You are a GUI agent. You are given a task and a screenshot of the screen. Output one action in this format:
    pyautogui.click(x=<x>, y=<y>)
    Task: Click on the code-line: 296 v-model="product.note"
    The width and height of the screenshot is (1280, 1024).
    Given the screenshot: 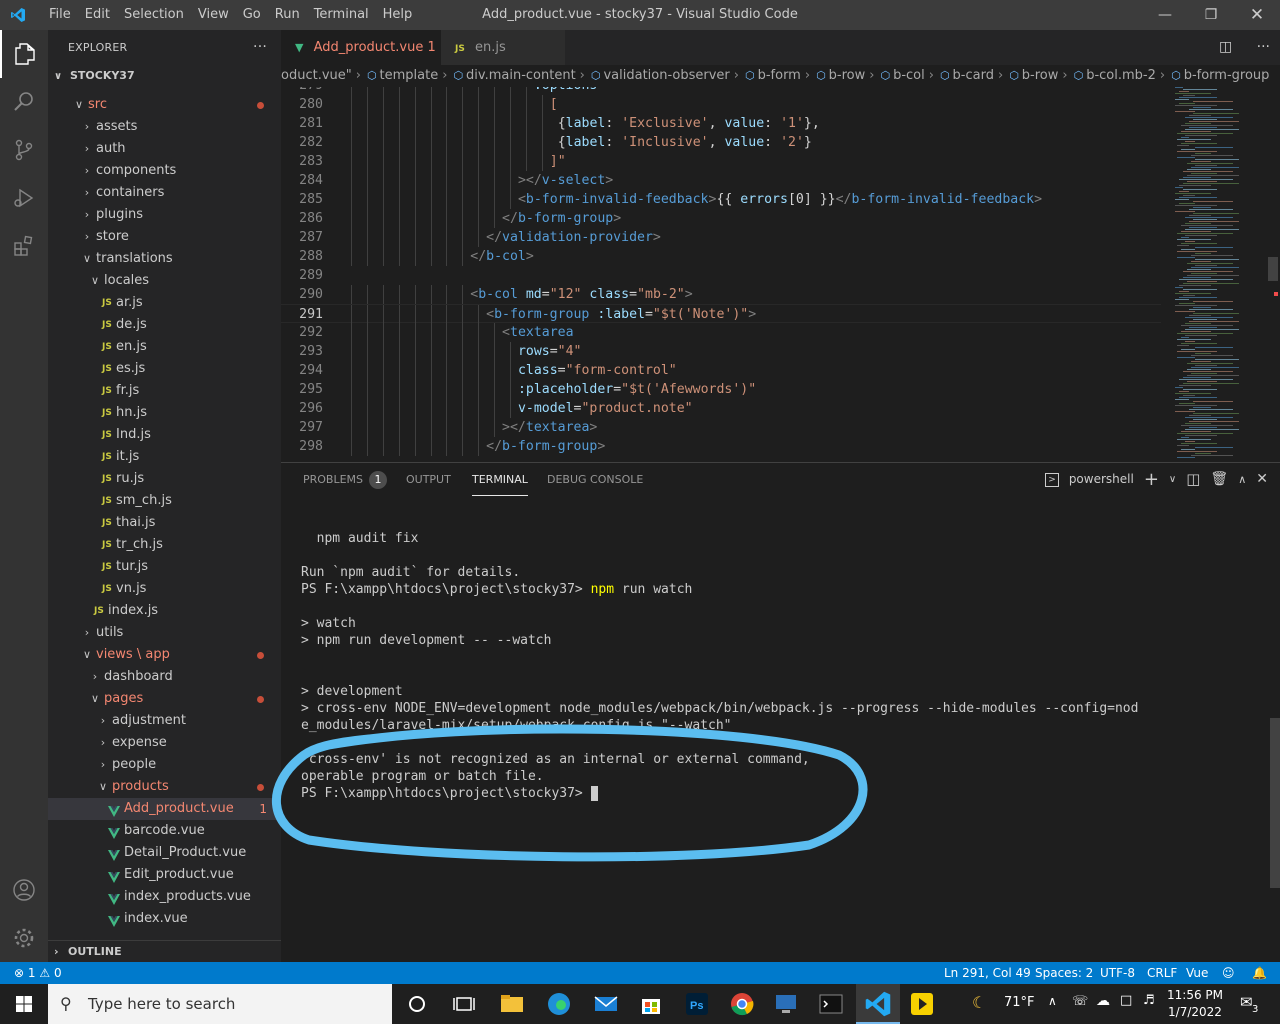 What is the action you would take?
    pyautogui.click(x=721, y=408)
    